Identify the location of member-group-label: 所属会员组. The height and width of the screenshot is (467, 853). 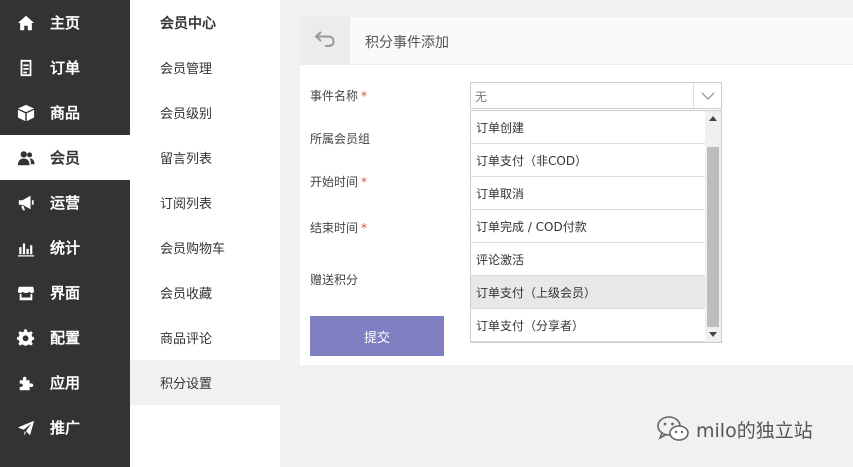
(340, 138).